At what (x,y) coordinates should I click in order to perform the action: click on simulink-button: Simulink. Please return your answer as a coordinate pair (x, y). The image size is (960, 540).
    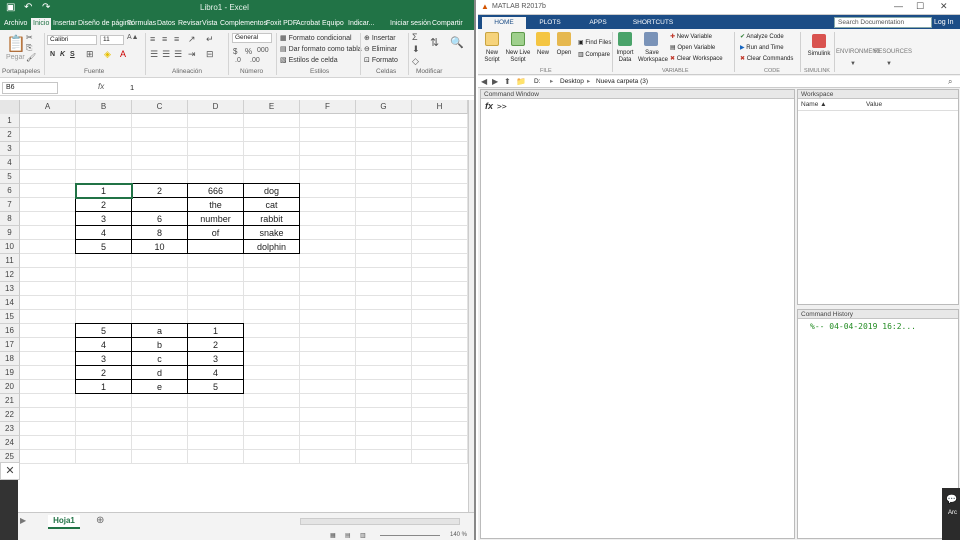
    Looking at the image, I should click on (819, 54).